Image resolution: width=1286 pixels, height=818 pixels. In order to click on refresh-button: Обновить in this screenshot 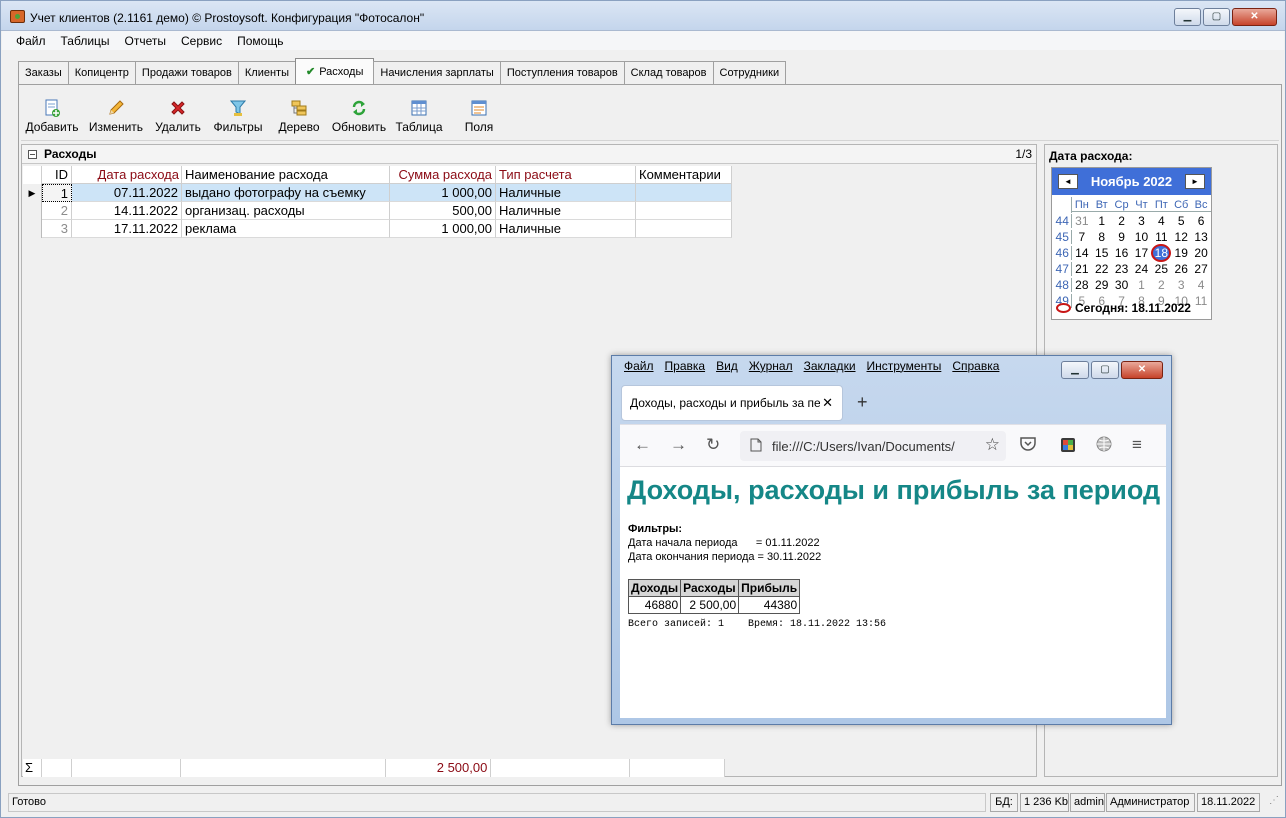, I will do `click(359, 115)`.